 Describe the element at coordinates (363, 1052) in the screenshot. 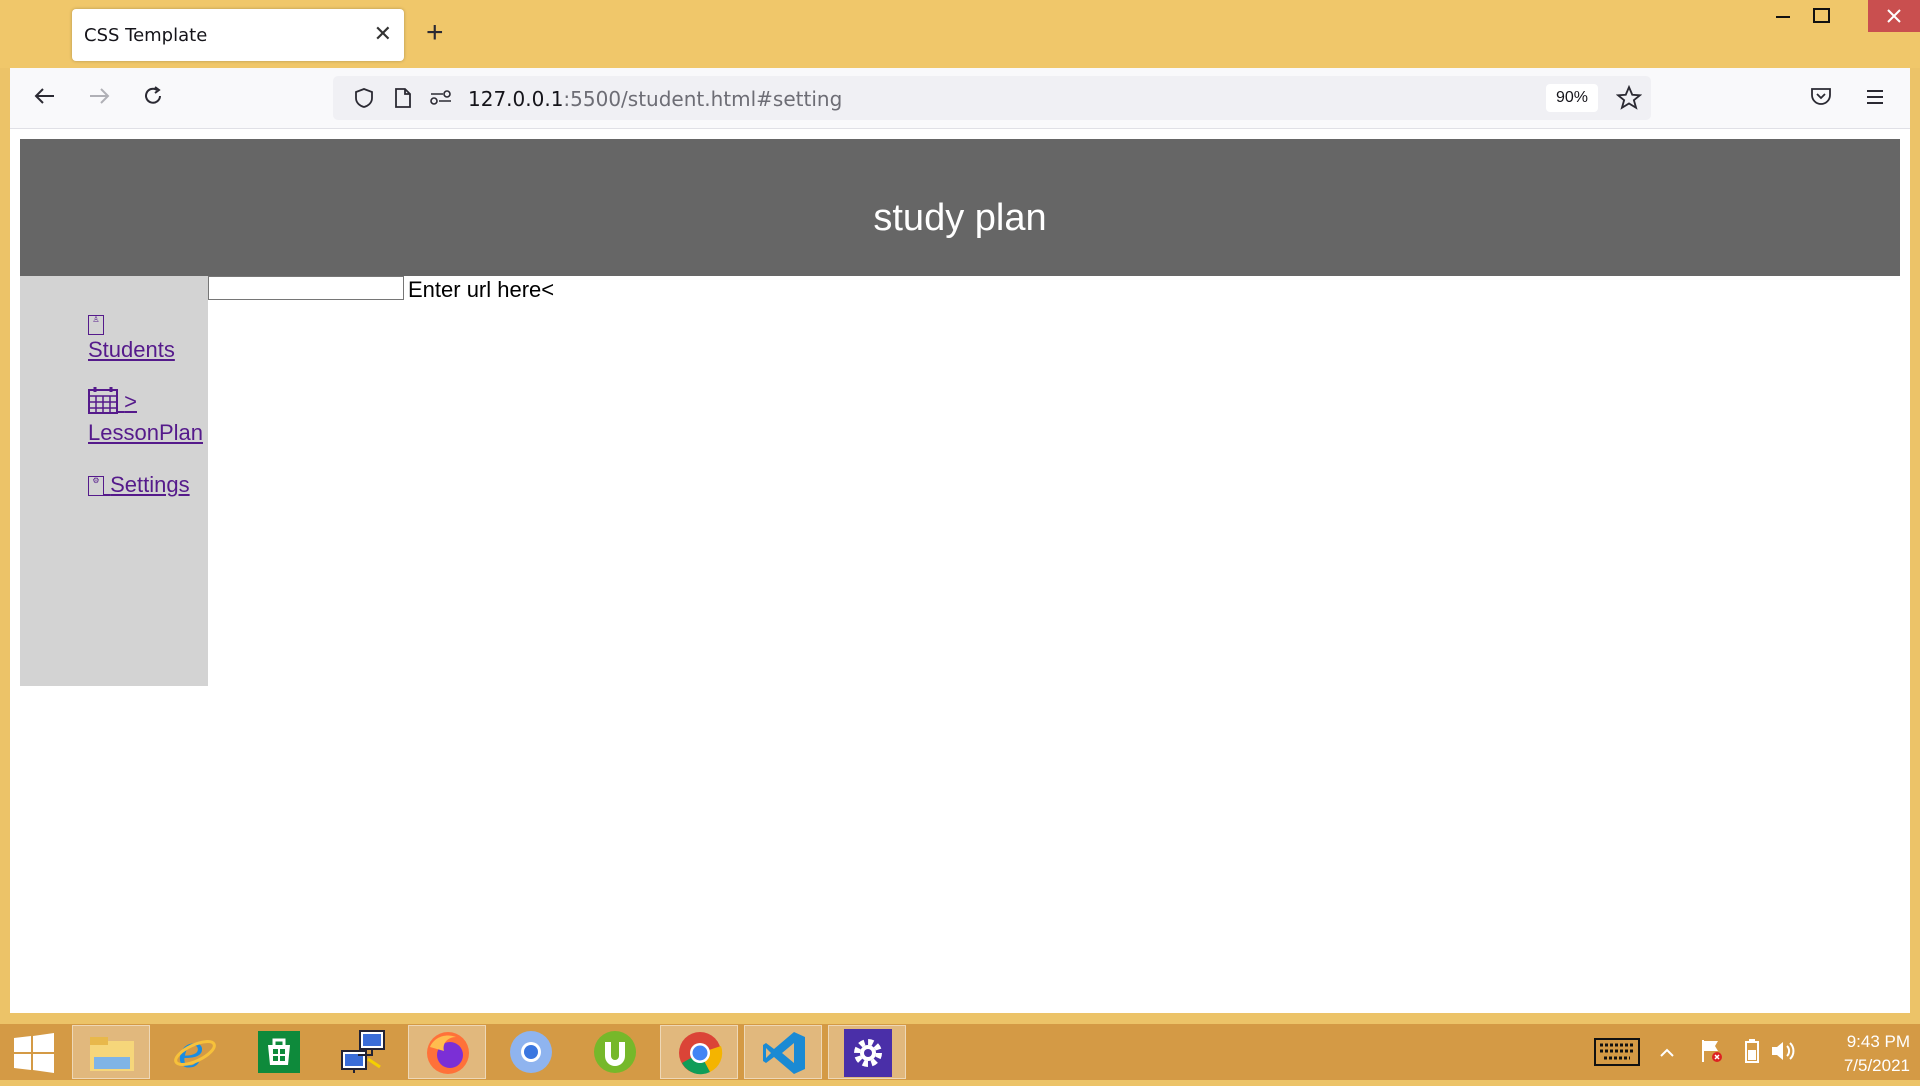

I see `network-taskbar-button` at that location.